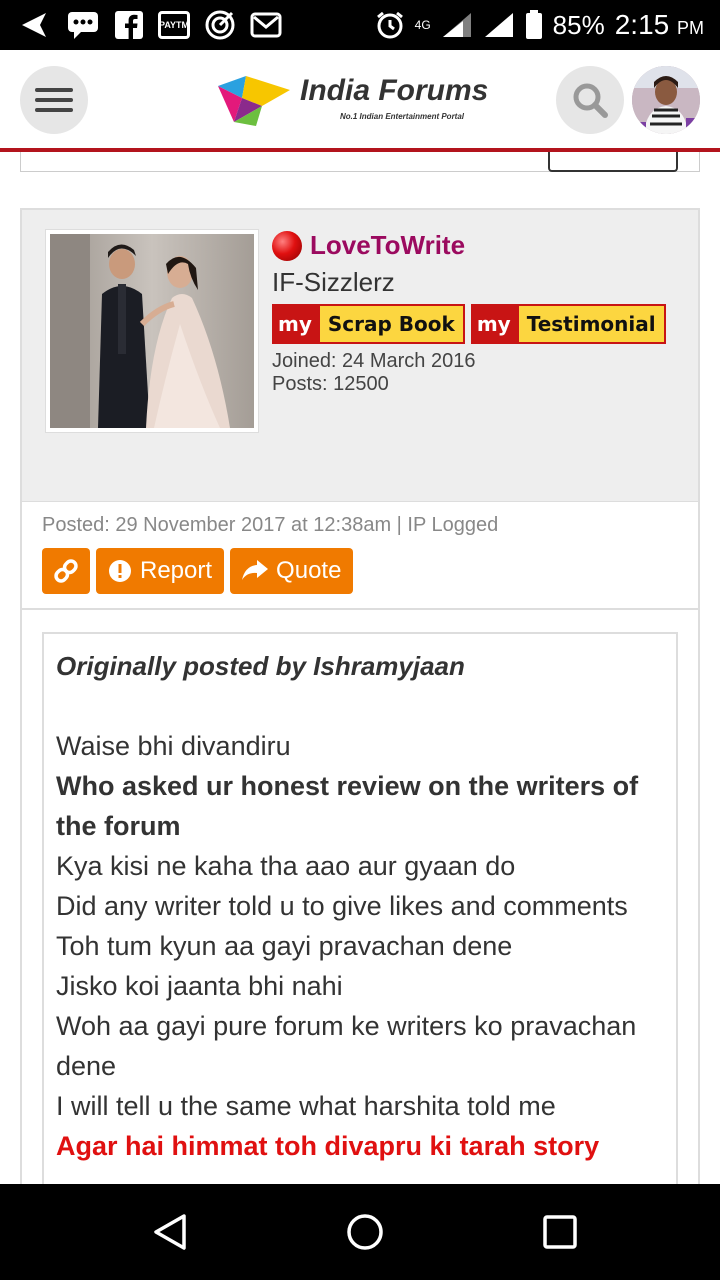 The height and width of the screenshot is (1280, 720). I want to click on online-status-icon, so click(287, 245).